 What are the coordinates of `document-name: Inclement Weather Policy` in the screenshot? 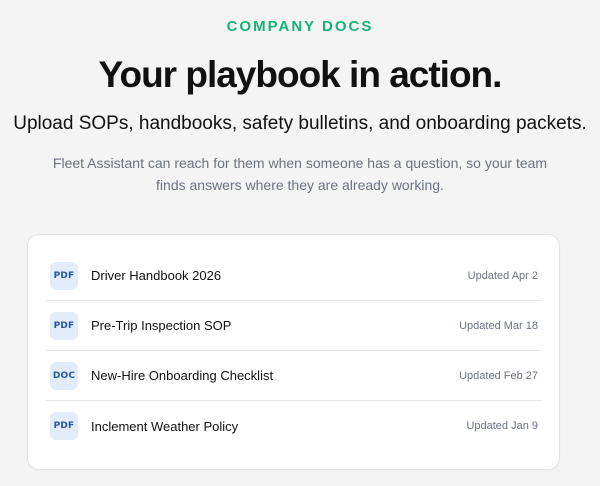 It's located at (165, 426).